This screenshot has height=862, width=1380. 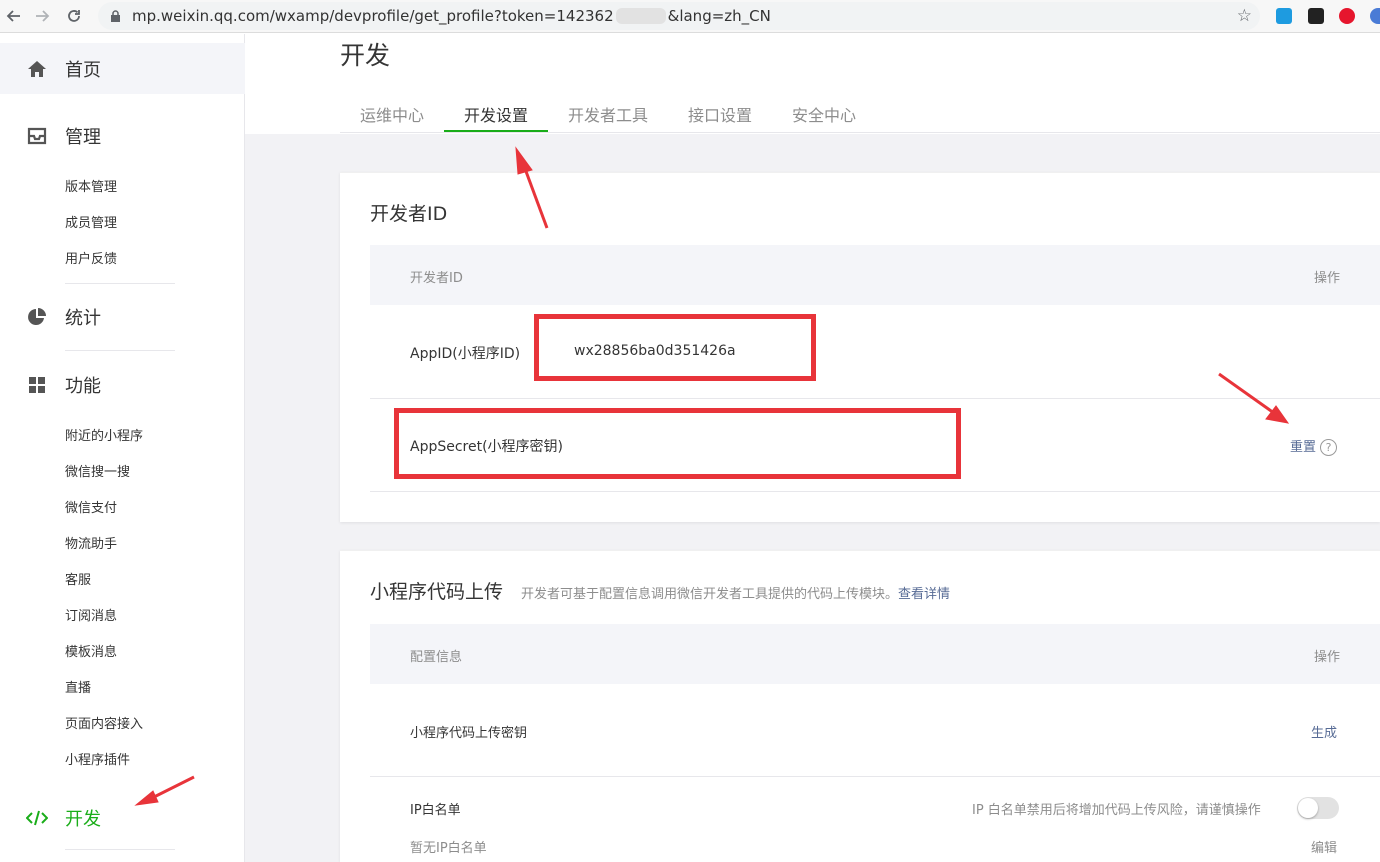 What do you see at coordinates (1246, 393) in the screenshot?
I see `arrow-to-reset` at bounding box center [1246, 393].